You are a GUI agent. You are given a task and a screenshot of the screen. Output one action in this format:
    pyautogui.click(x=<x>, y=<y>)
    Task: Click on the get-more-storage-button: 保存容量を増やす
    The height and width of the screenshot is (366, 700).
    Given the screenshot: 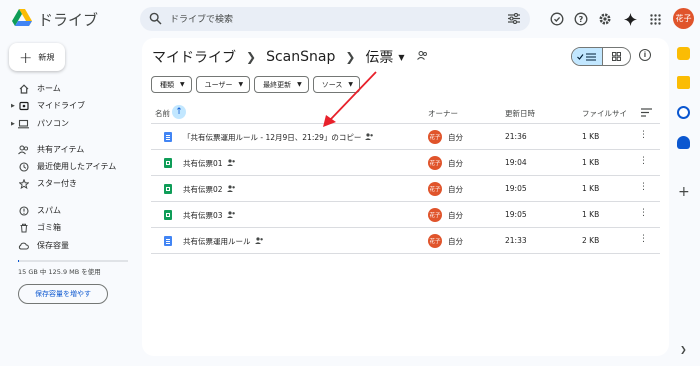 What is the action you would take?
    pyautogui.click(x=63, y=294)
    